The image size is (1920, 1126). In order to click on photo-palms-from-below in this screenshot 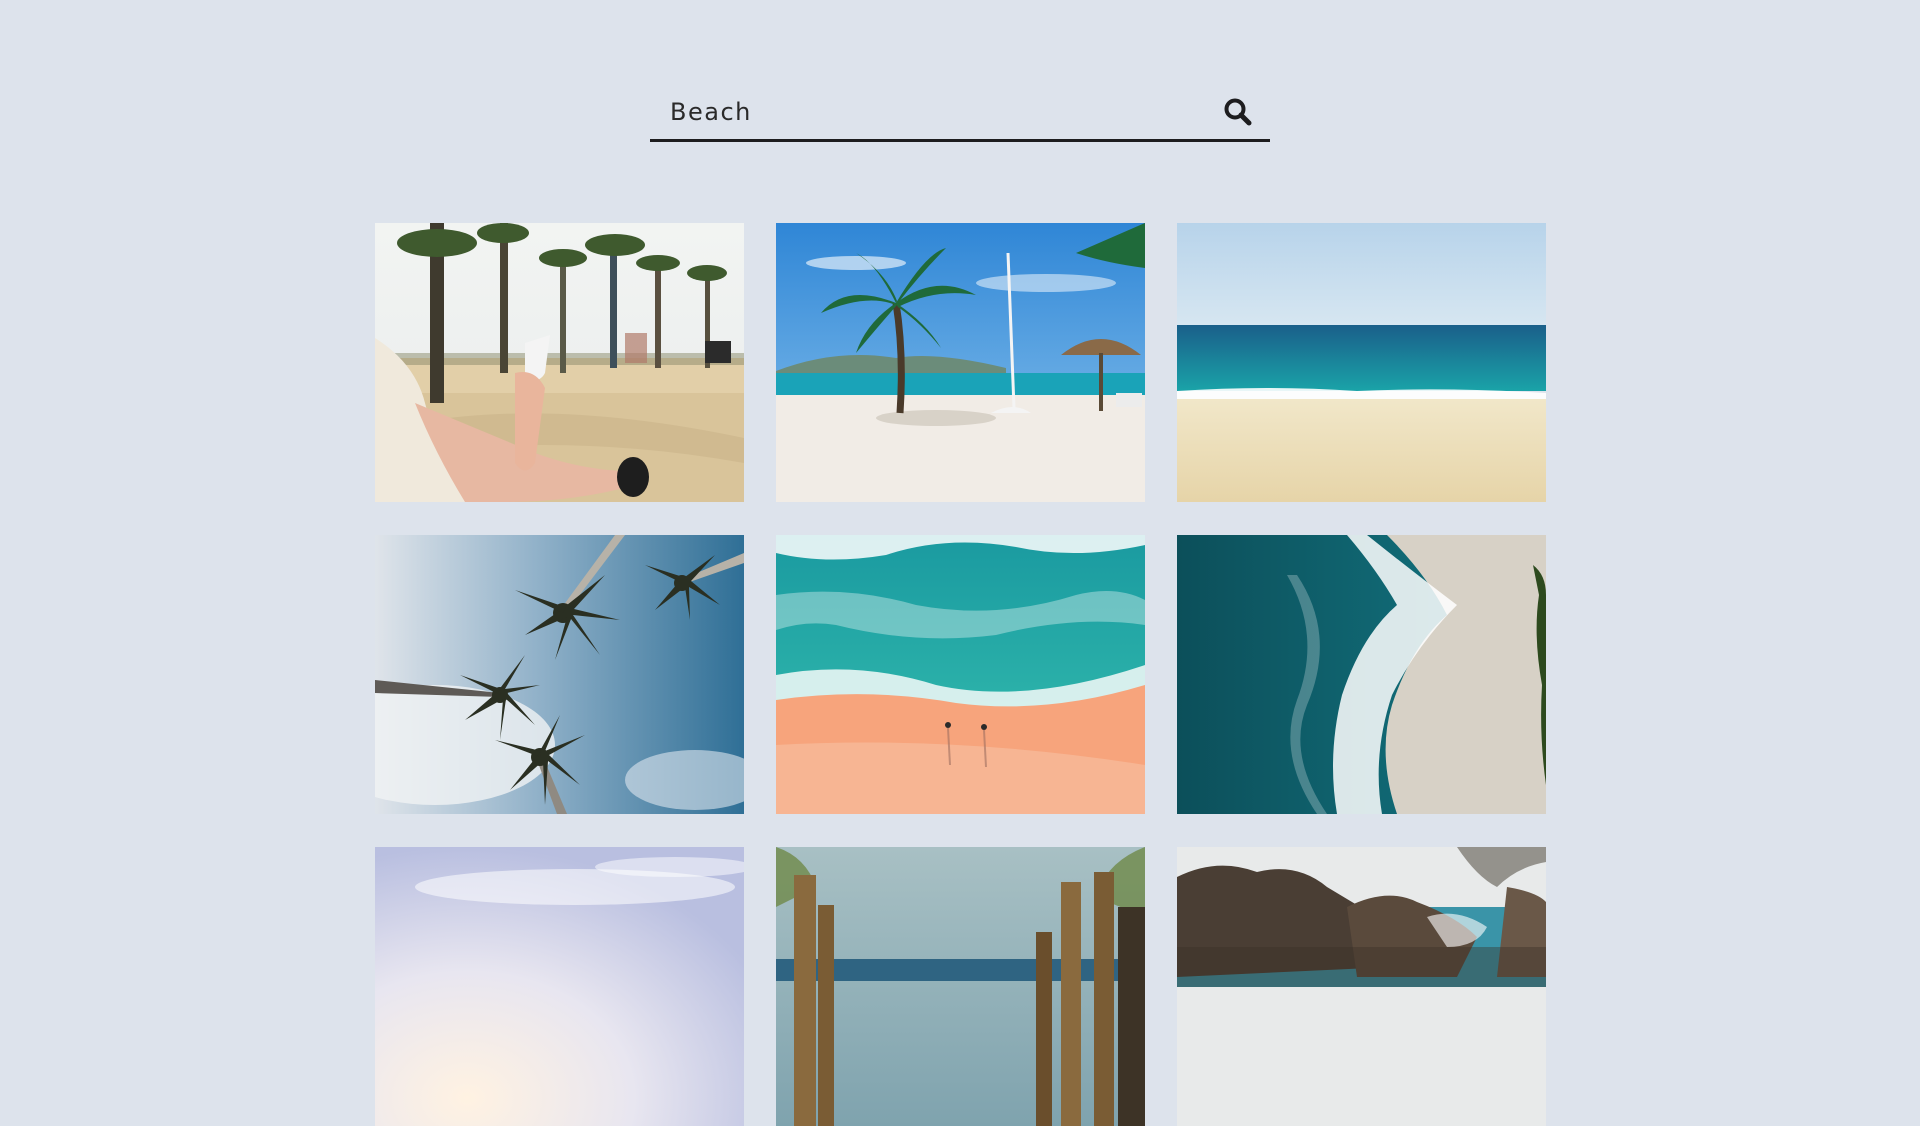, I will do `click(559, 674)`.